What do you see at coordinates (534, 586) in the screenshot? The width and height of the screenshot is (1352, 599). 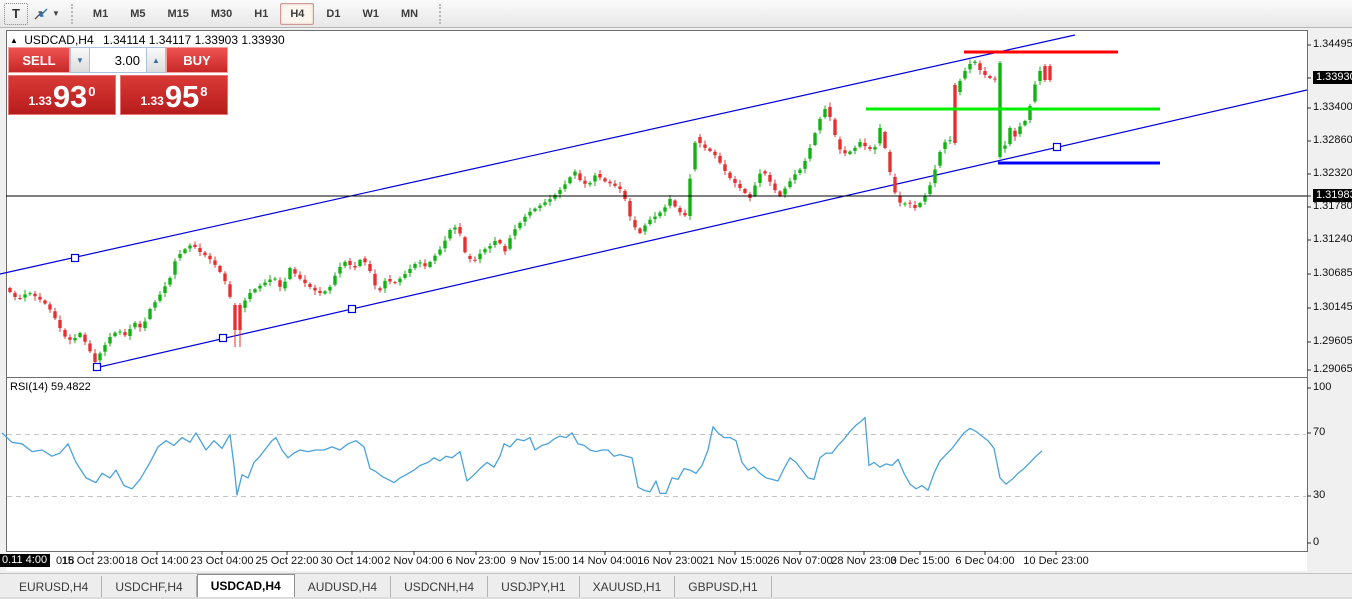 I see `tab-USDJPY-H1: USDJPY,H1` at bounding box center [534, 586].